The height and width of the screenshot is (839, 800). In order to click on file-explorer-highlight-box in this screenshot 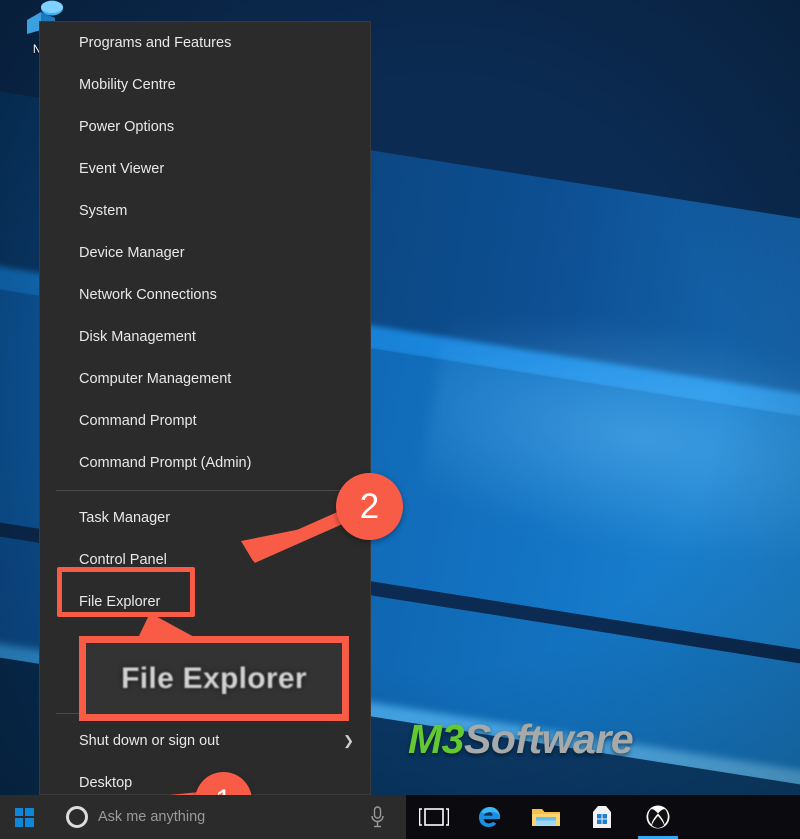, I will do `click(126, 592)`.